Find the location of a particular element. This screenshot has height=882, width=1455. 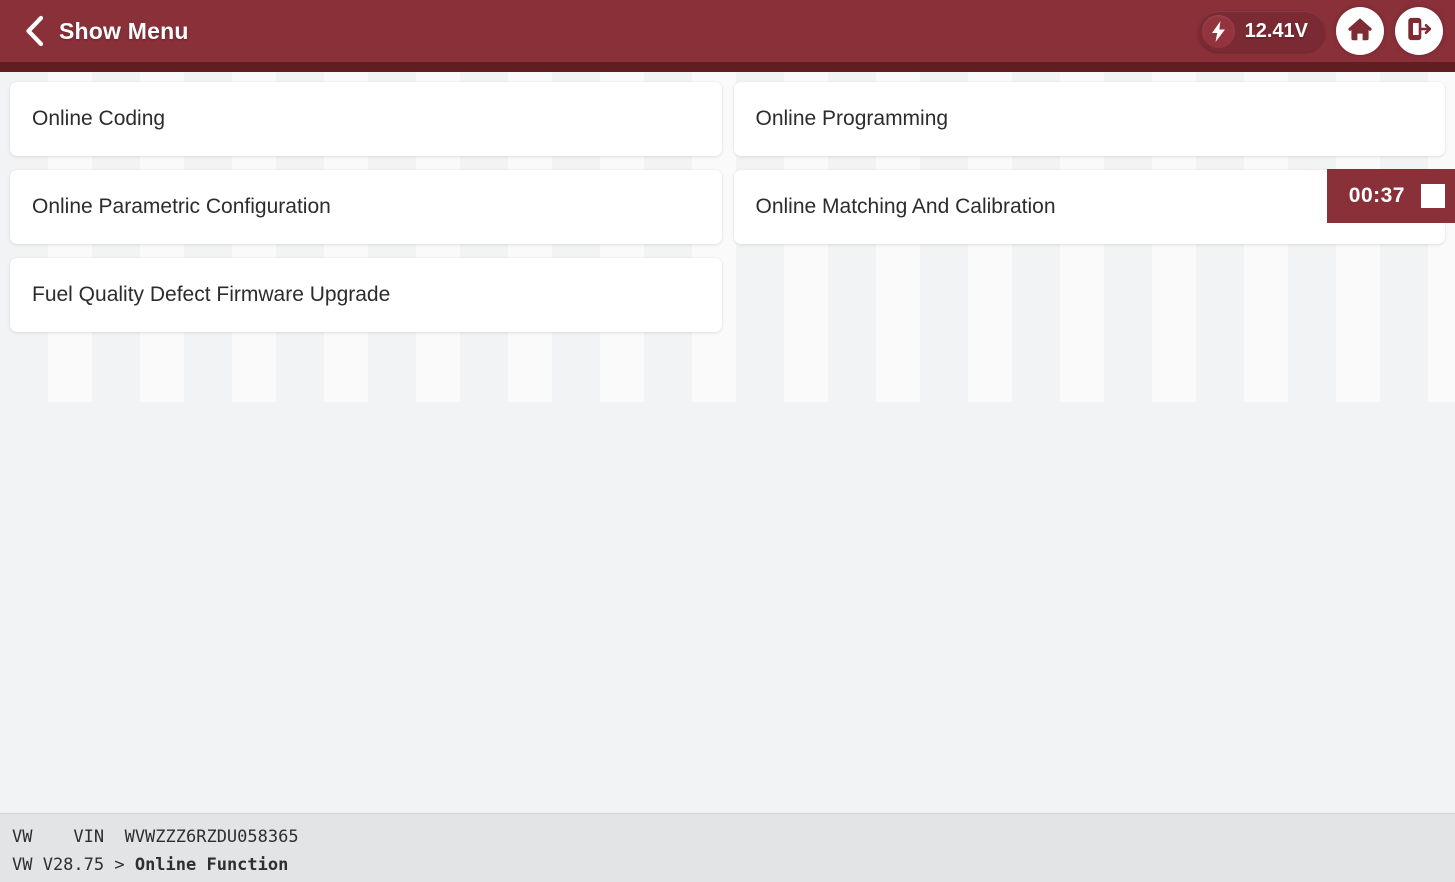

page-title: Show Menu is located at coordinates (124, 30).